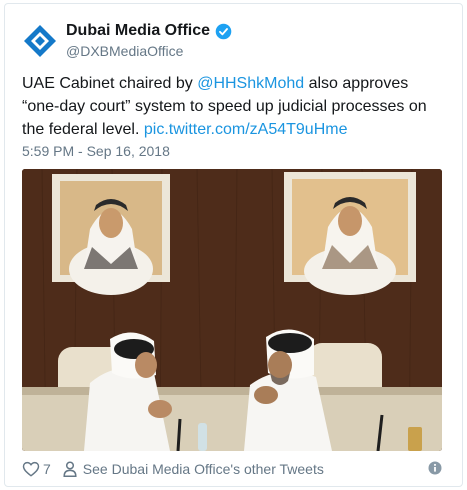  What do you see at coordinates (96, 151) in the screenshot?
I see `tweet-timestamp: 5:59 PM - Sep 16, 2018` at bounding box center [96, 151].